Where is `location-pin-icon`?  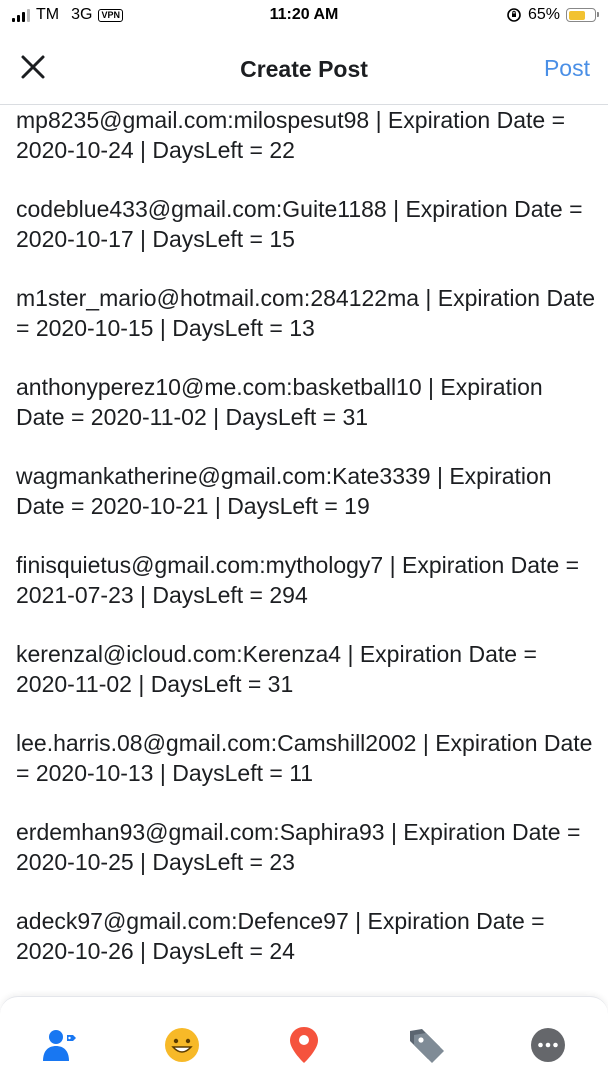 location-pin-icon is located at coordinates (304, 1045).